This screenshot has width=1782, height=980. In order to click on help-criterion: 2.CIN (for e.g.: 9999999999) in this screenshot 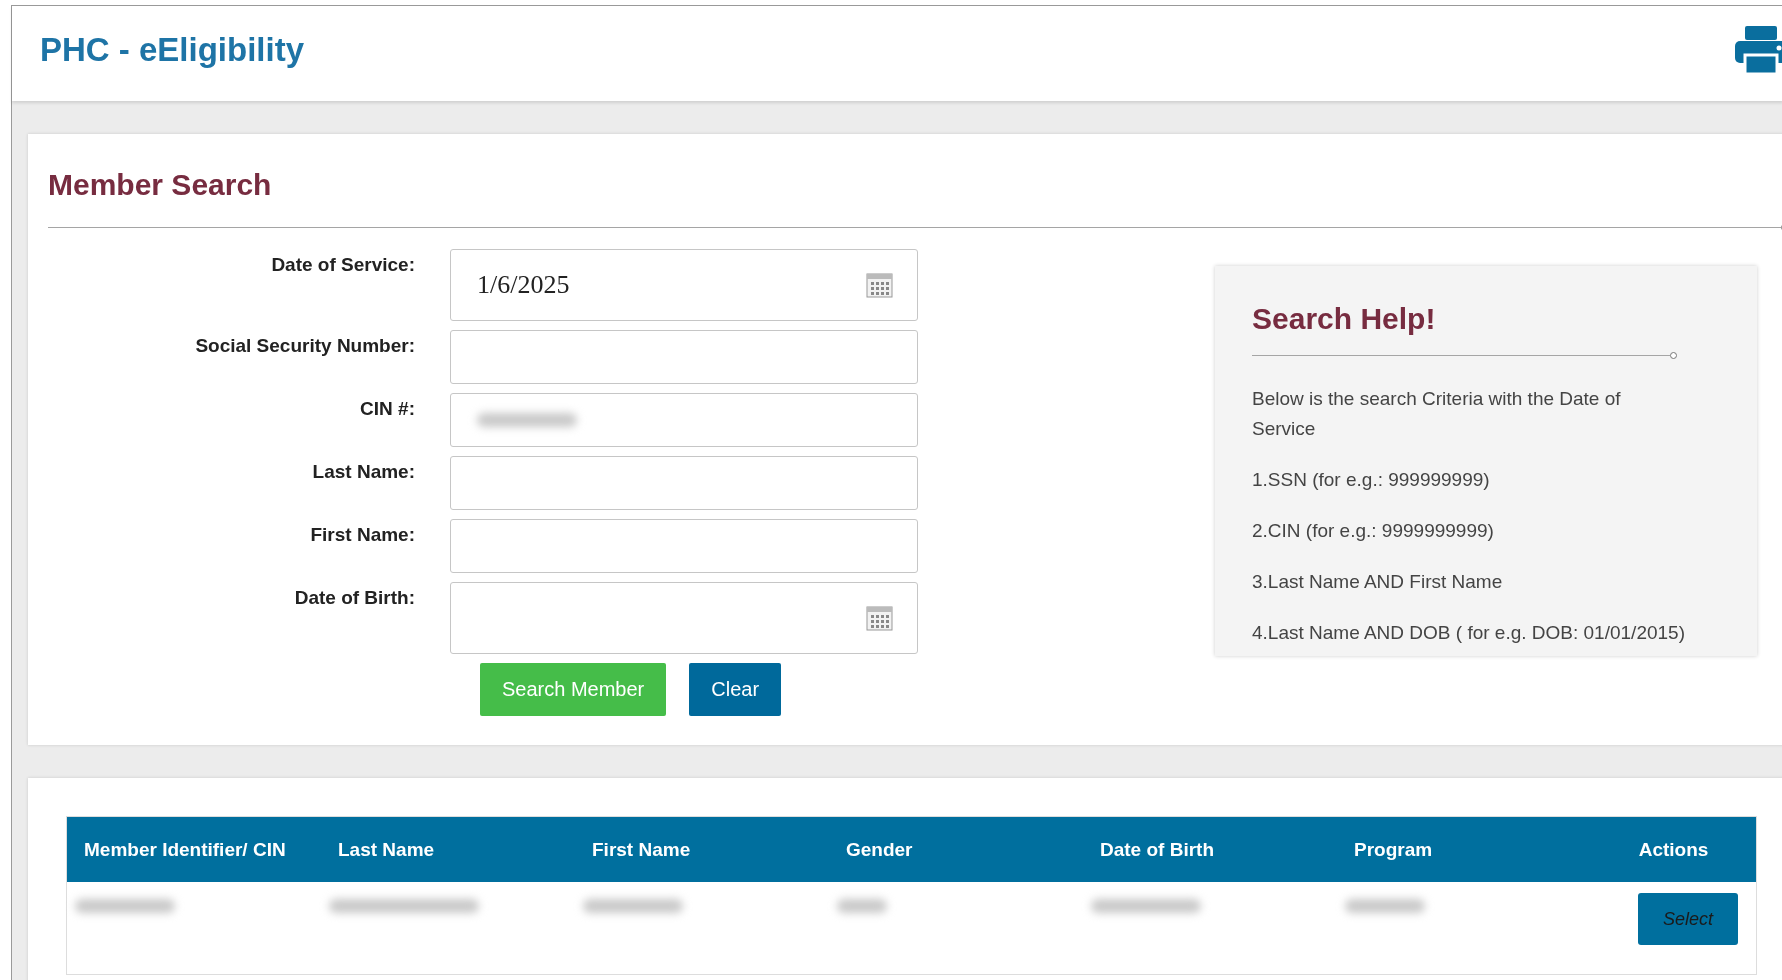, I will do `click(1373, 531)`.